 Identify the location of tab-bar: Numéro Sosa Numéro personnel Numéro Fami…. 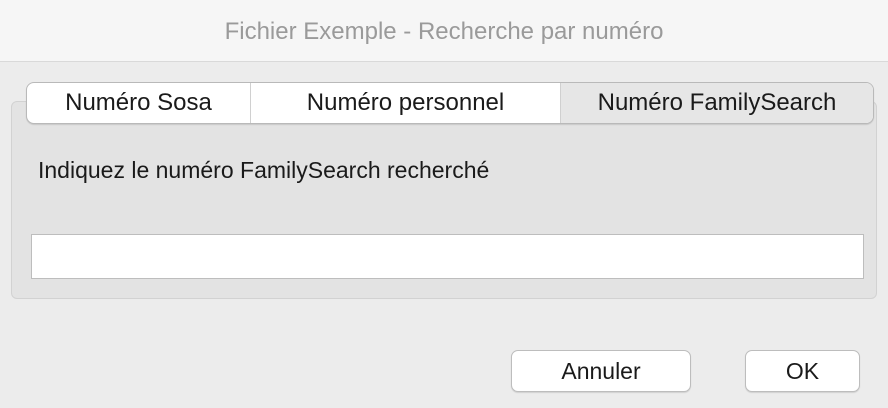
(450, 103).